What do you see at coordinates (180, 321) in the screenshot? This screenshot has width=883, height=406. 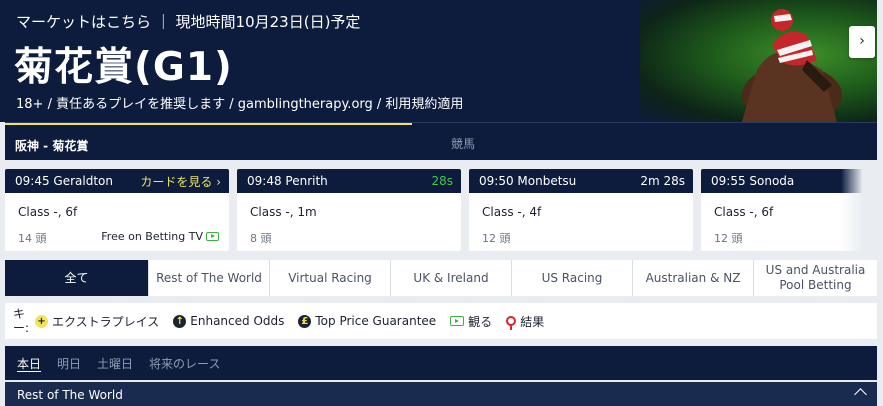 I see `enhanced-odds-icon: ↑` at bounding box center [180, 321].